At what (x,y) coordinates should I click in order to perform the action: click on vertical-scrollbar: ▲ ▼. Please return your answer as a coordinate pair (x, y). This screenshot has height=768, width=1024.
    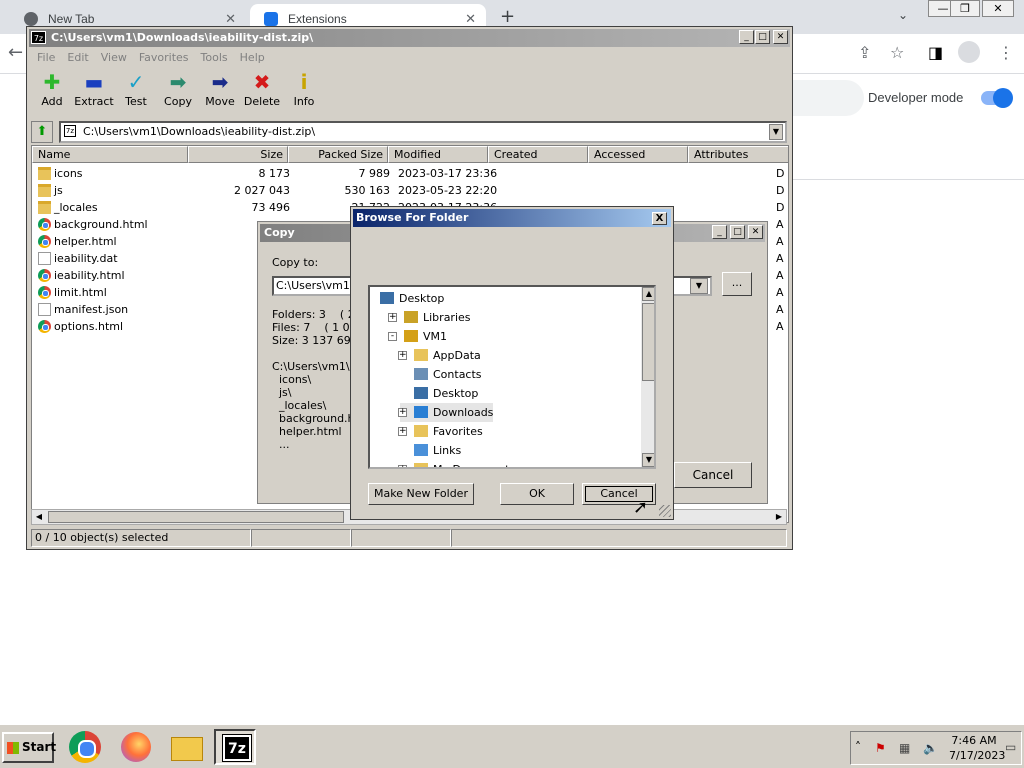
    Looking at the image, I should click on (647, 377).